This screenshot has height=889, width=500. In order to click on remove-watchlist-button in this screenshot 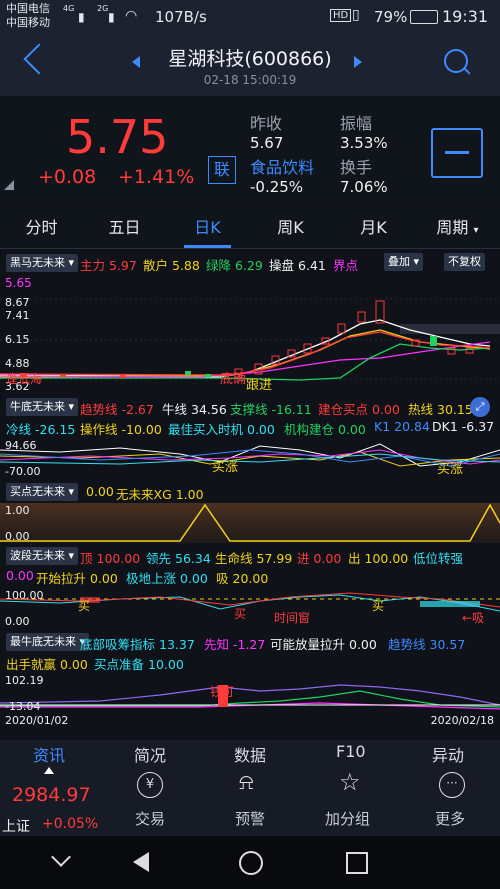, I will do `click(457, 153)`.